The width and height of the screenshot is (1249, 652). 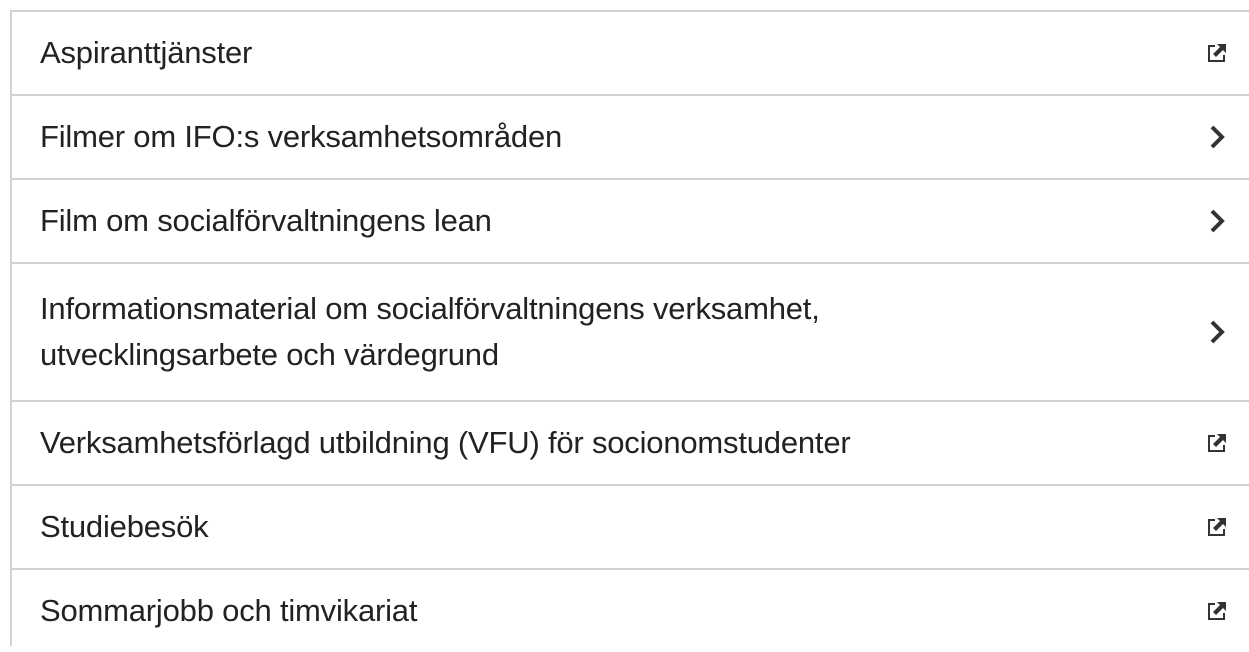 I want to click on link-label: Filmer om IFO:s verksamhetsområden, so click(x=301, y=136).